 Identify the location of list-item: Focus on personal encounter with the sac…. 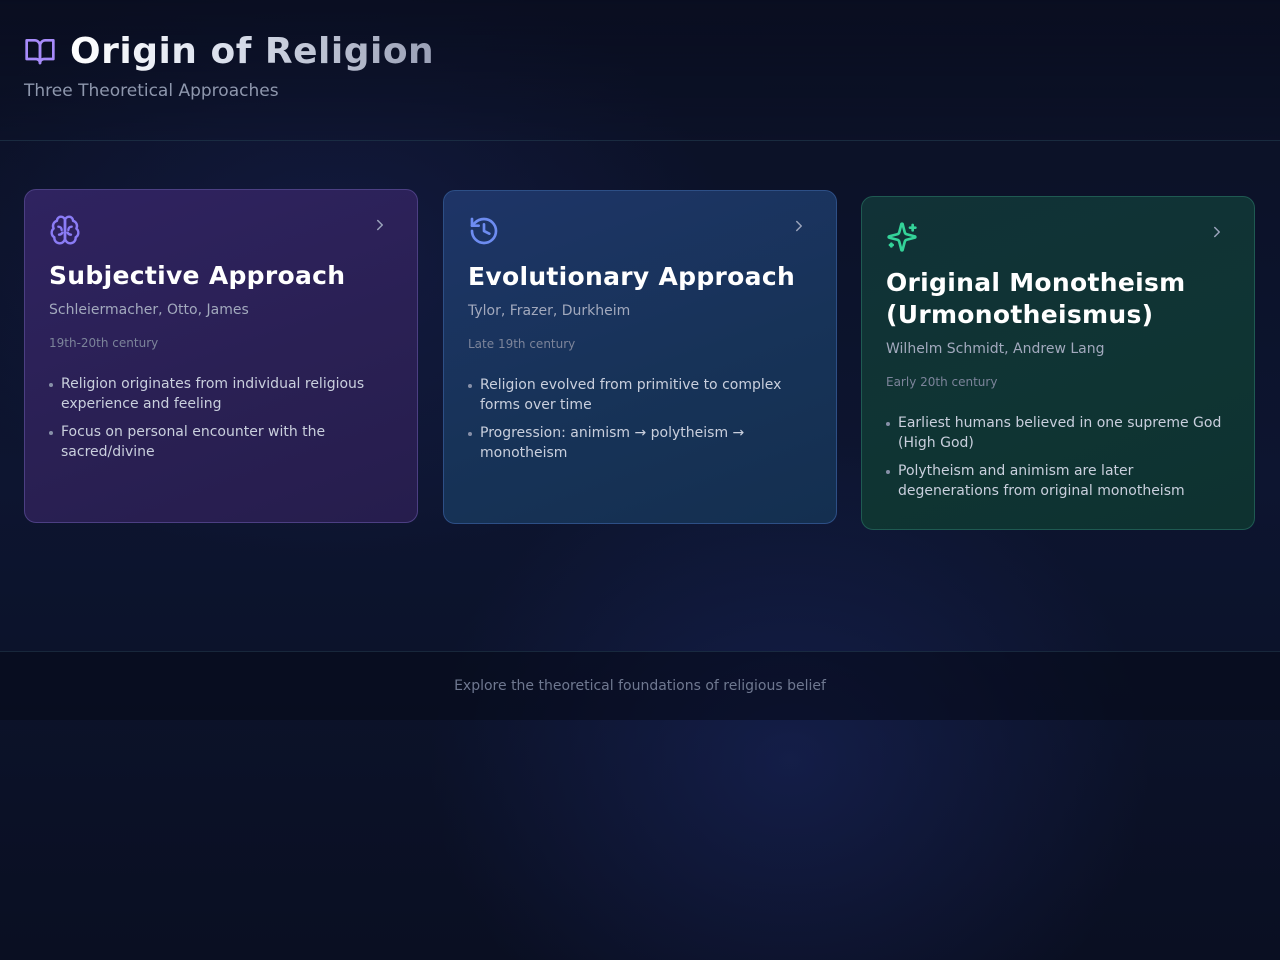
(221, 442).